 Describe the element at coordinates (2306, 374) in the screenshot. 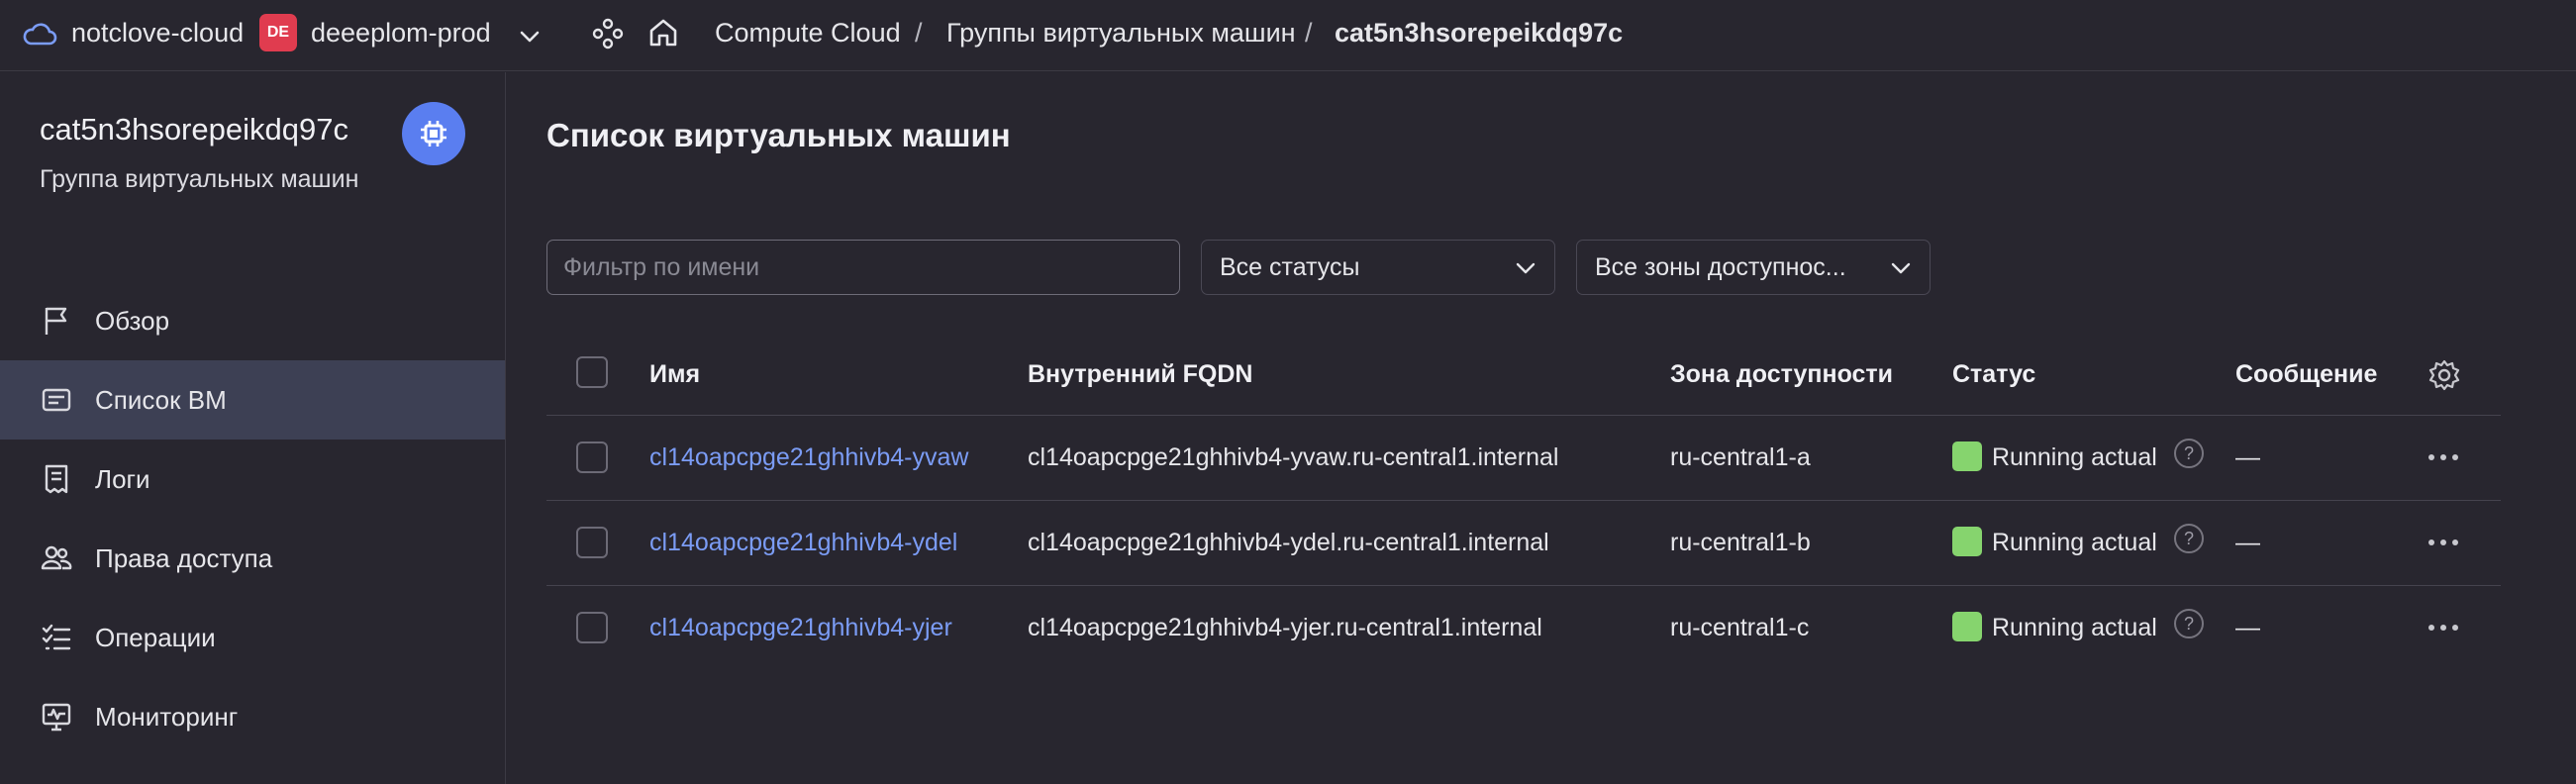

I see `column-header-message: Сообщение` at that location.